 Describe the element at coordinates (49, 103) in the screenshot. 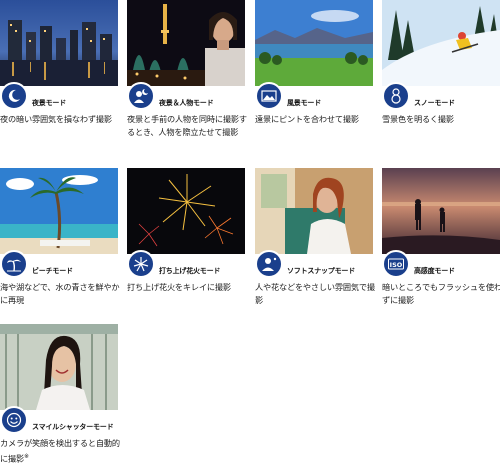

I see `mode-title: 夜景モード` at that location.